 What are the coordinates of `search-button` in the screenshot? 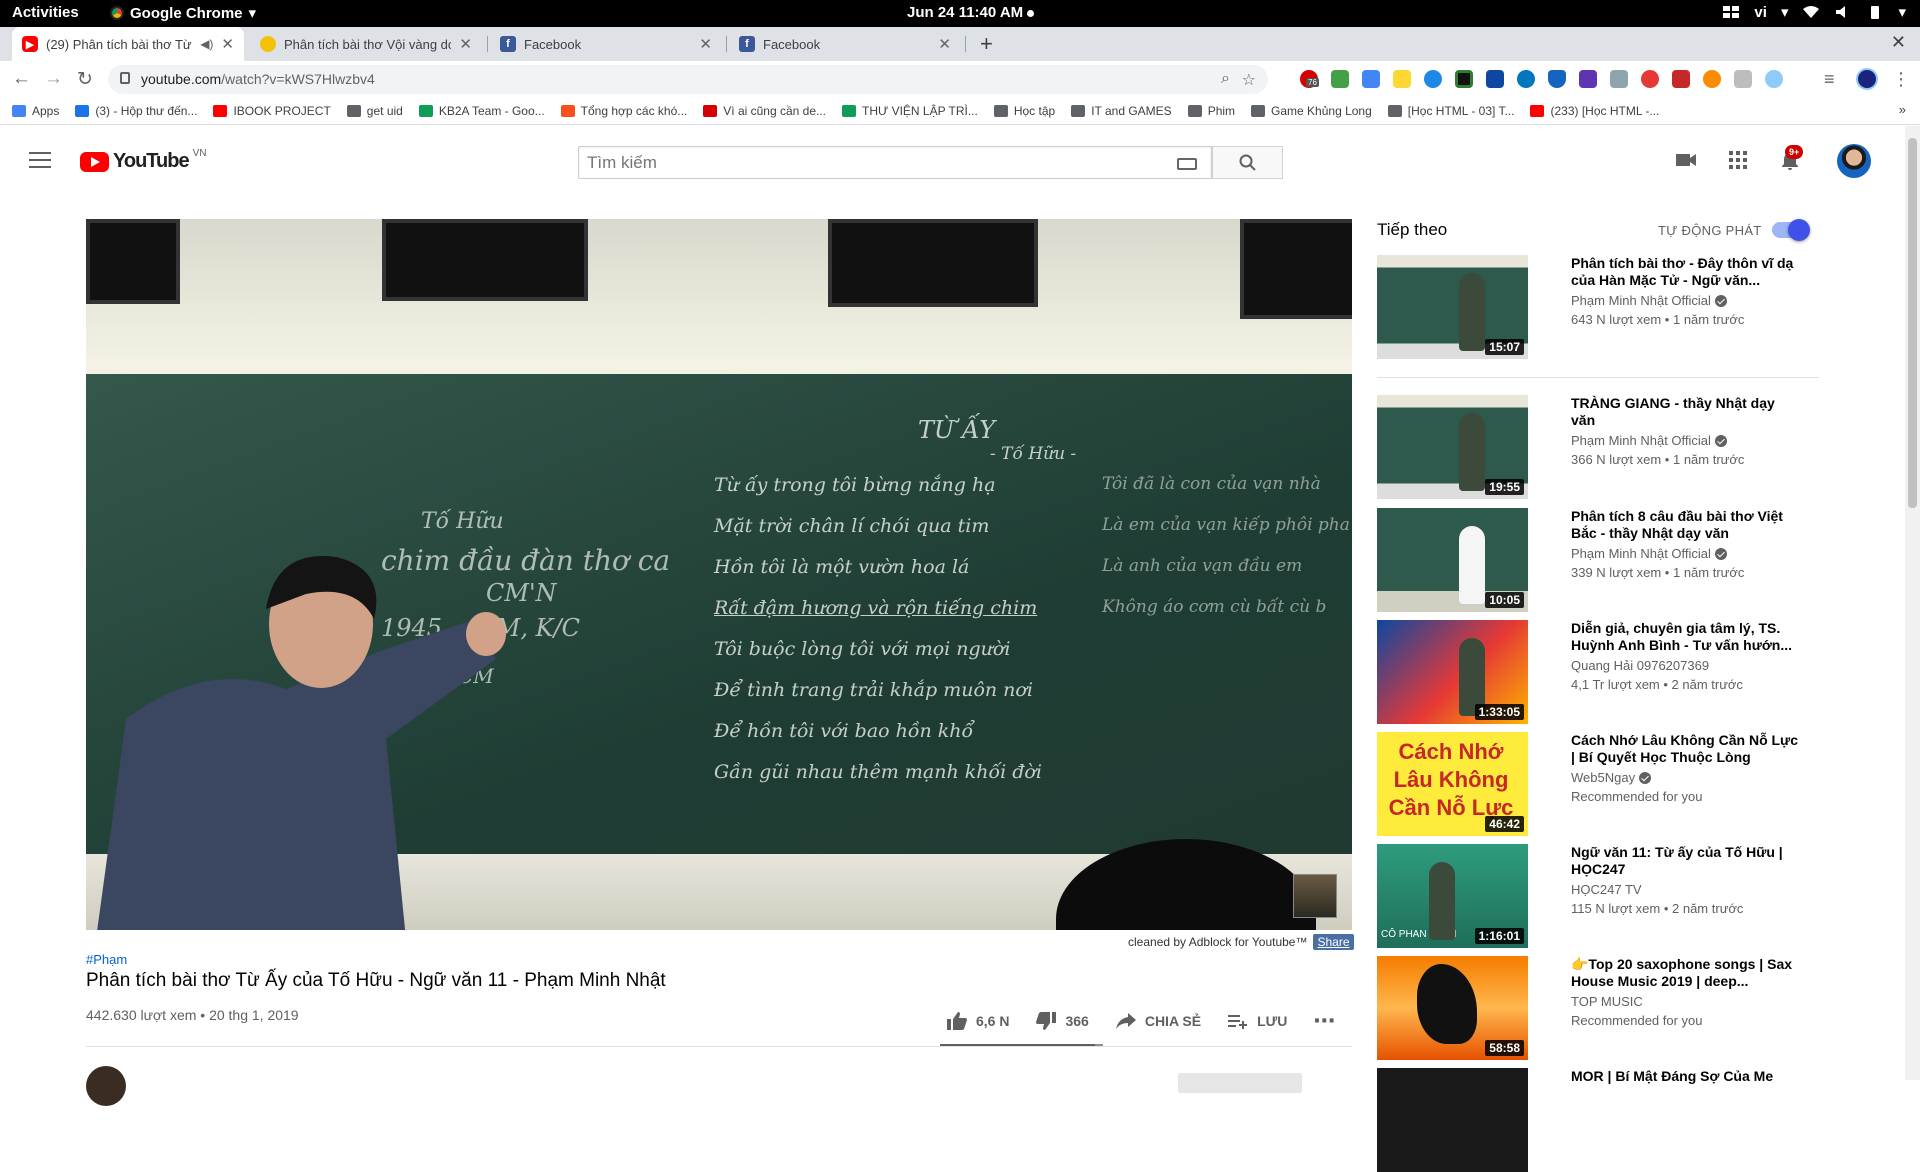 It's located at (1247, 162).